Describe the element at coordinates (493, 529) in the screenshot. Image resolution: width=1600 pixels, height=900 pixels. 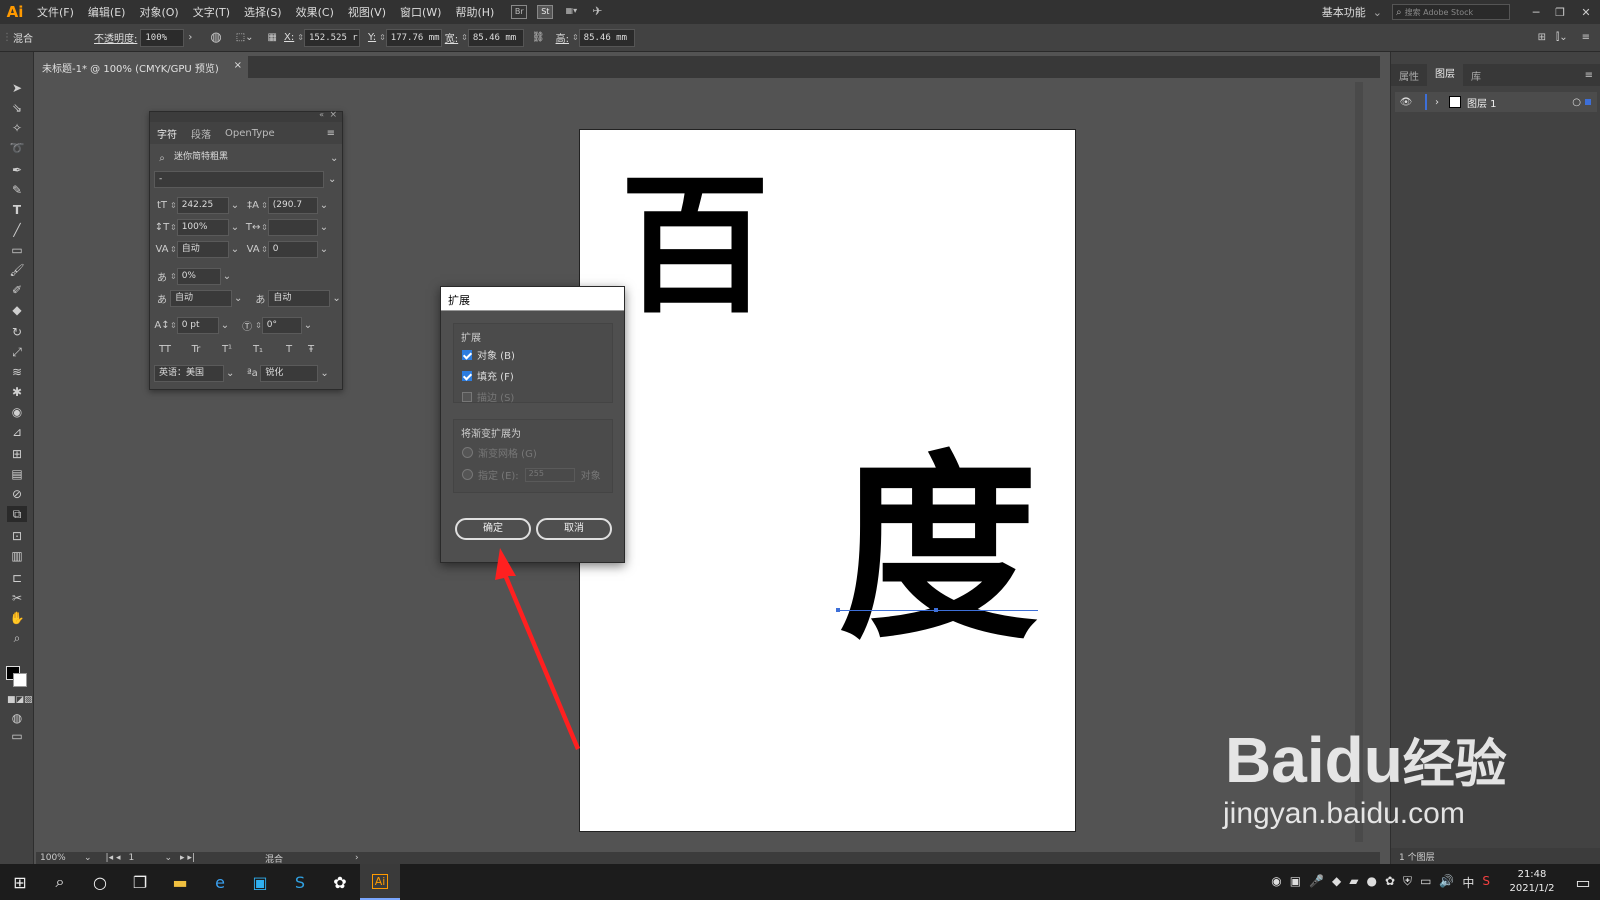
I see `ok-button: 确定` at that location.